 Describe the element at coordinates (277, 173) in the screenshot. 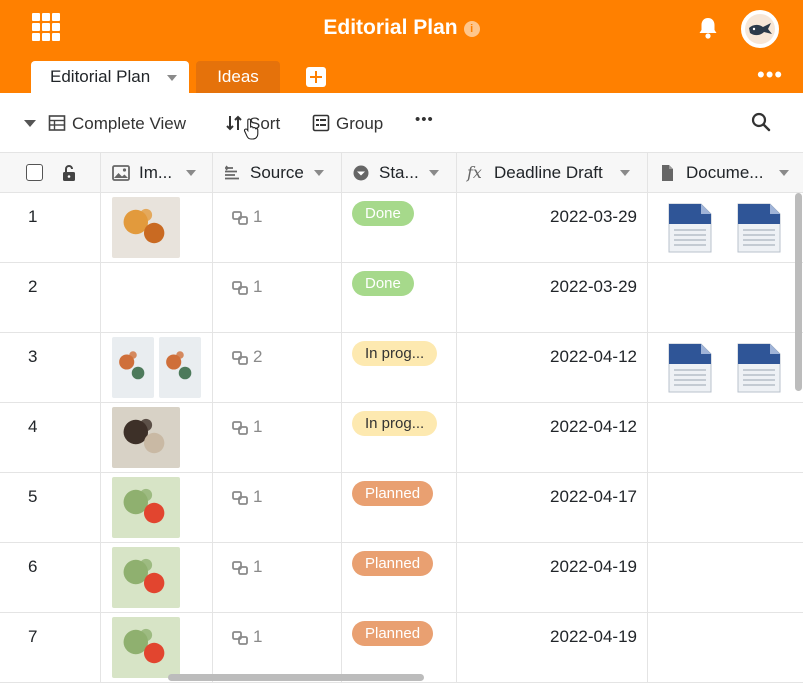

I see `column-header-source: Source` at that location.